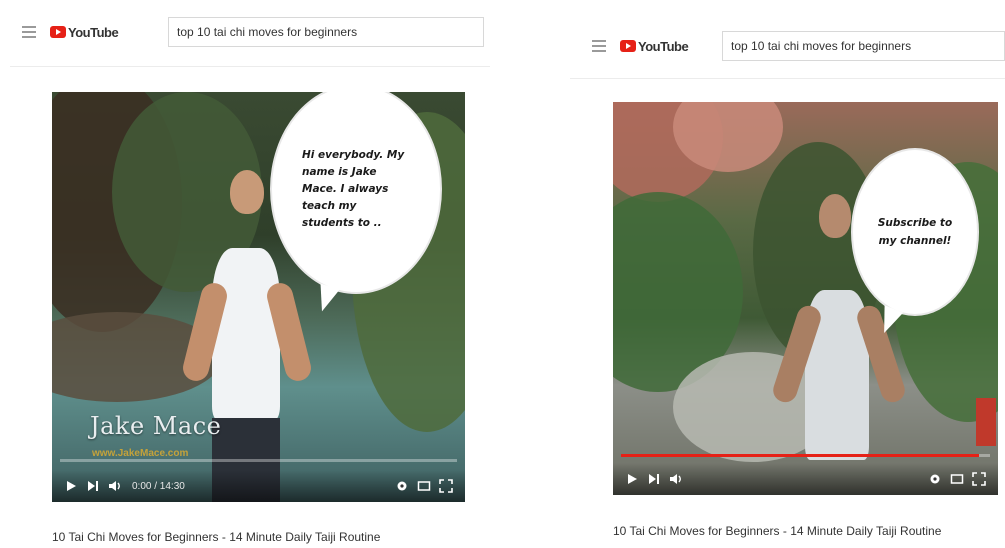 This screenshot has width=1005, height=548. Describe the element at coordinates (140, 453) in the screenshot. I see `watermark-url: www.JakeMace.com` at that location.